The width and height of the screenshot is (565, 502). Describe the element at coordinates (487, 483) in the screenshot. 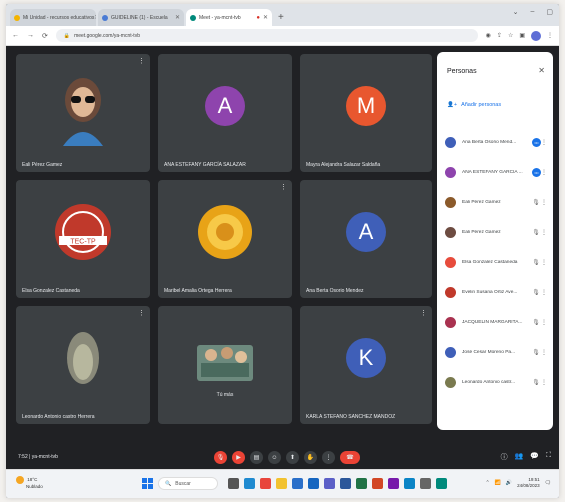

I see `chevron-up-icon: ⌃` at that location.